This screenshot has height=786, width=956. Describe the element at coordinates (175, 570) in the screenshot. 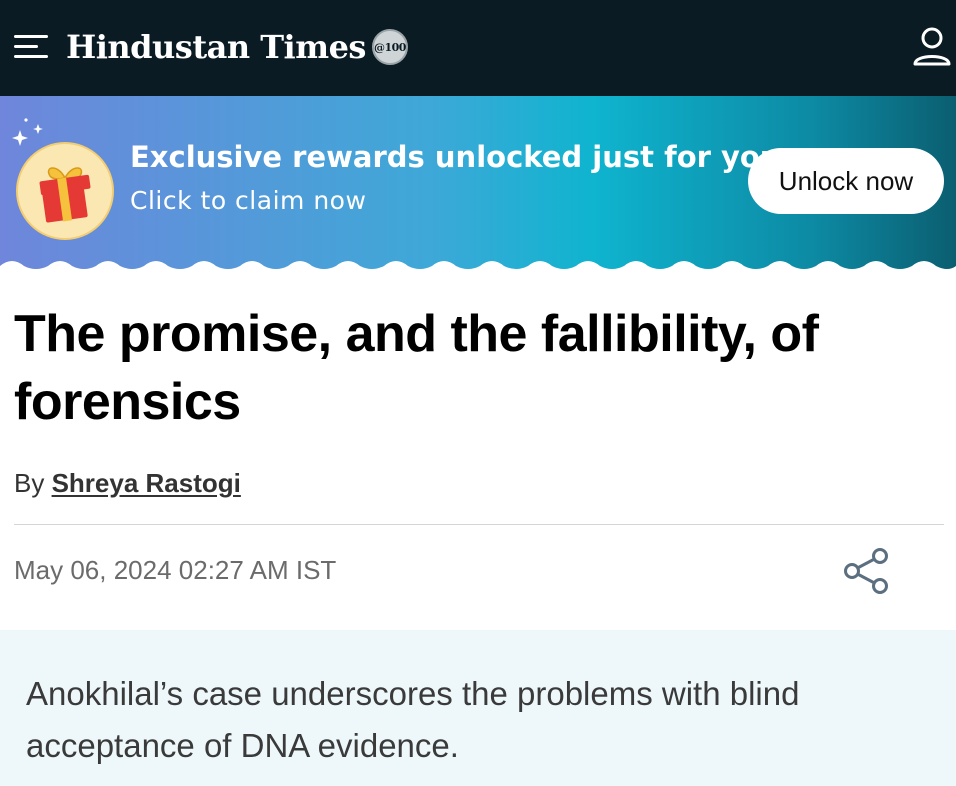

I see `publish-timestamp: May 06, 2024 02:27 AM IST` at that location.